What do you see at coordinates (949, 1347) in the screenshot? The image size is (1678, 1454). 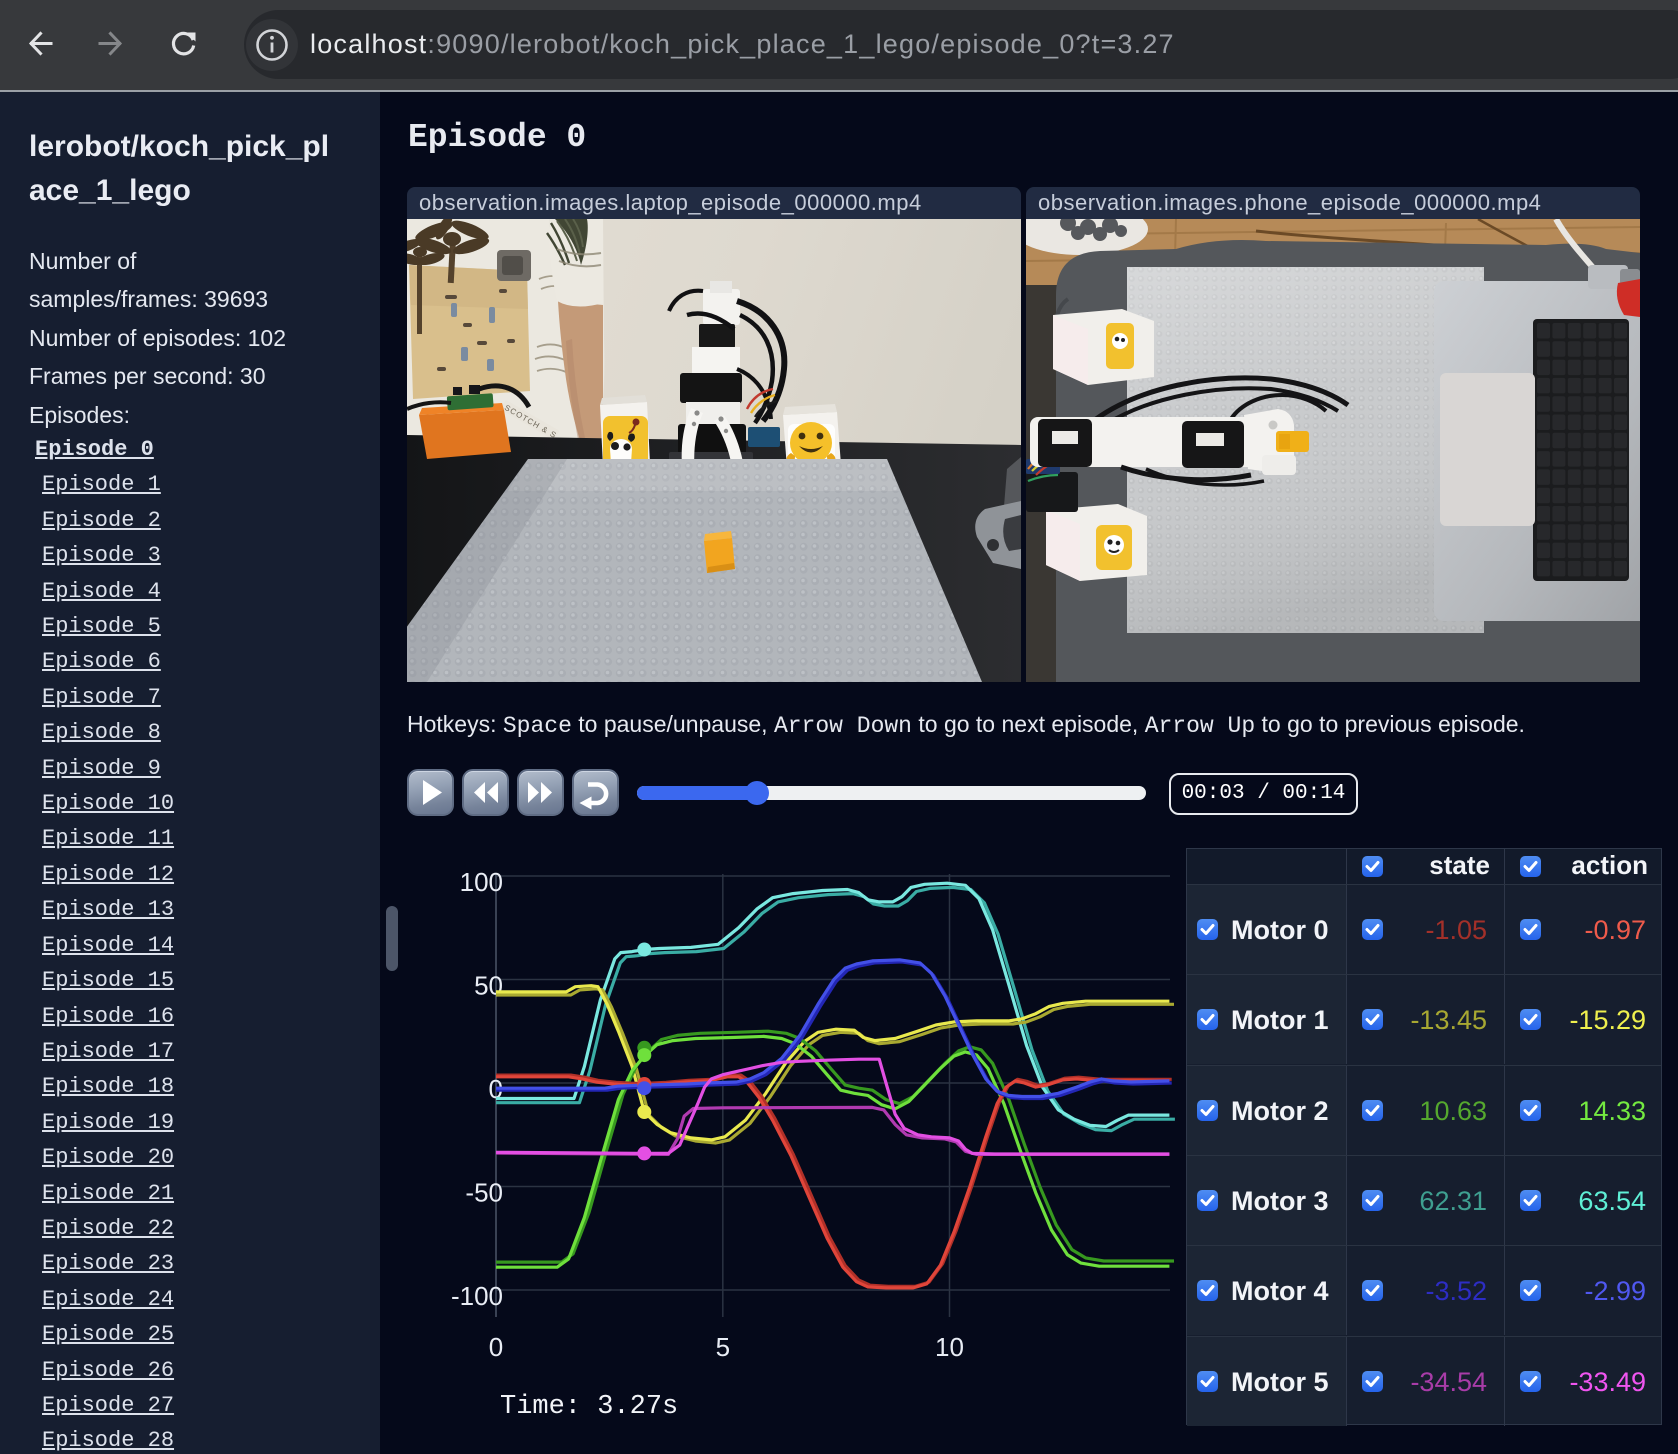 I see `svg-text: 10` at bounding box center [949, 1347].